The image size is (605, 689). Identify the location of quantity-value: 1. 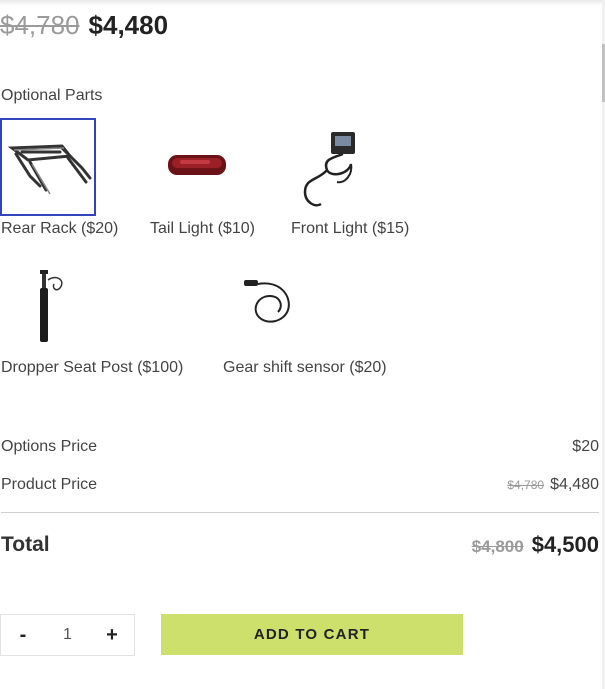
(67, 635).